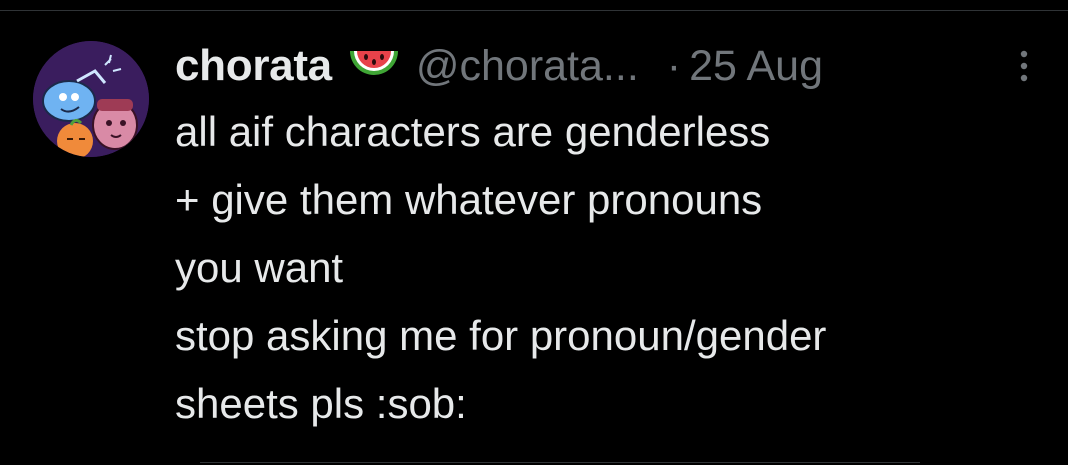 Image resolution: width=1068 pixels, height=465 pixels. I want to click on post-text-line: all aif characters are genderless, so click(473, 131).